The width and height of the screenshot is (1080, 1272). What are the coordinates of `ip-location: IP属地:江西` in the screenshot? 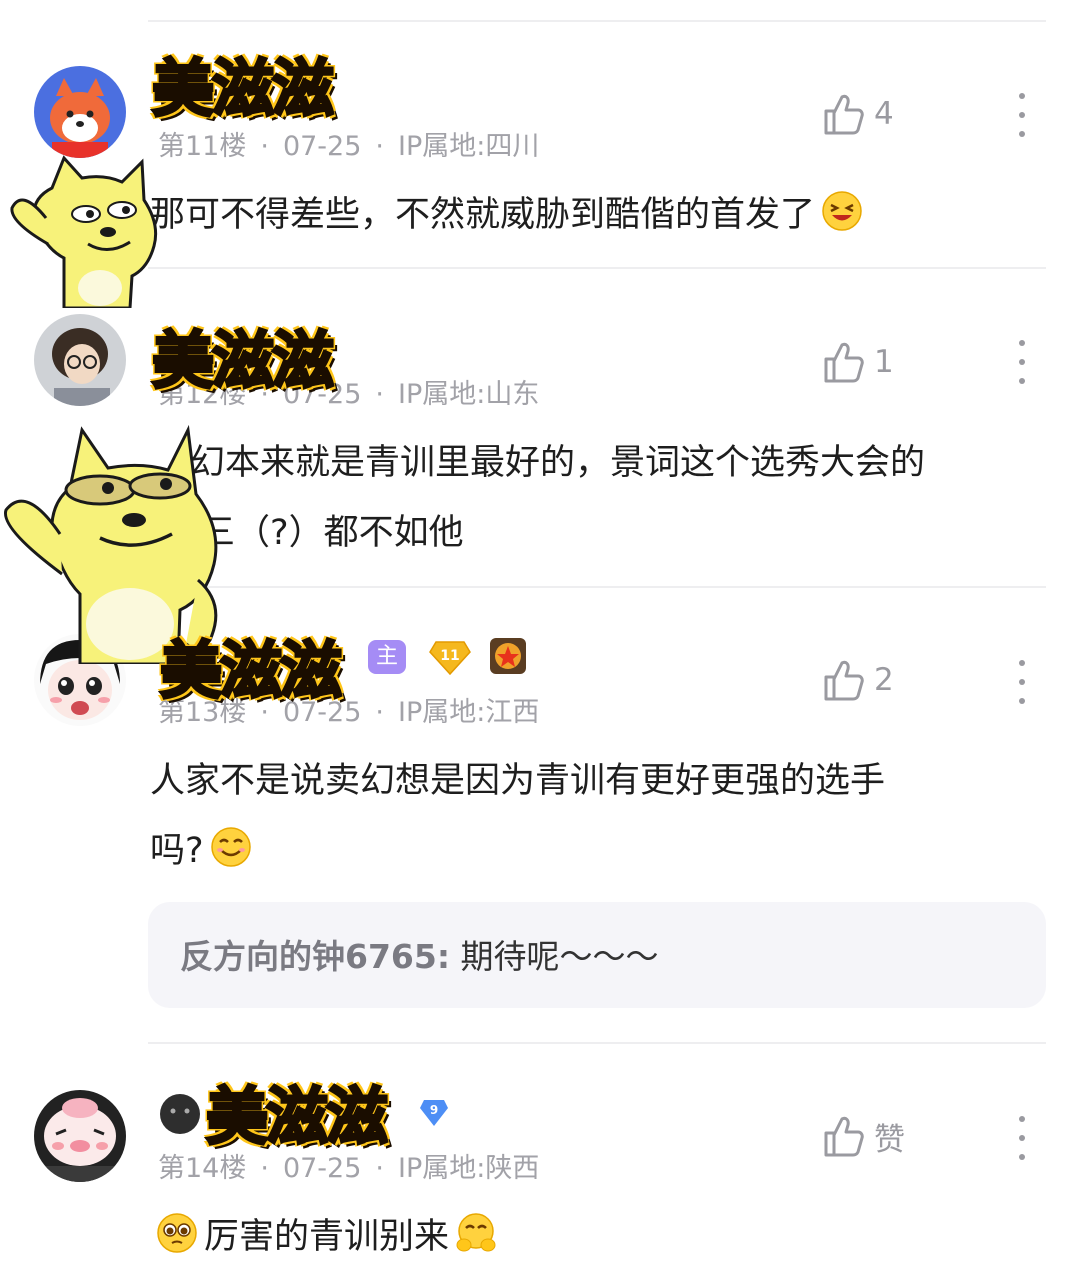 It's located at (469, 712).